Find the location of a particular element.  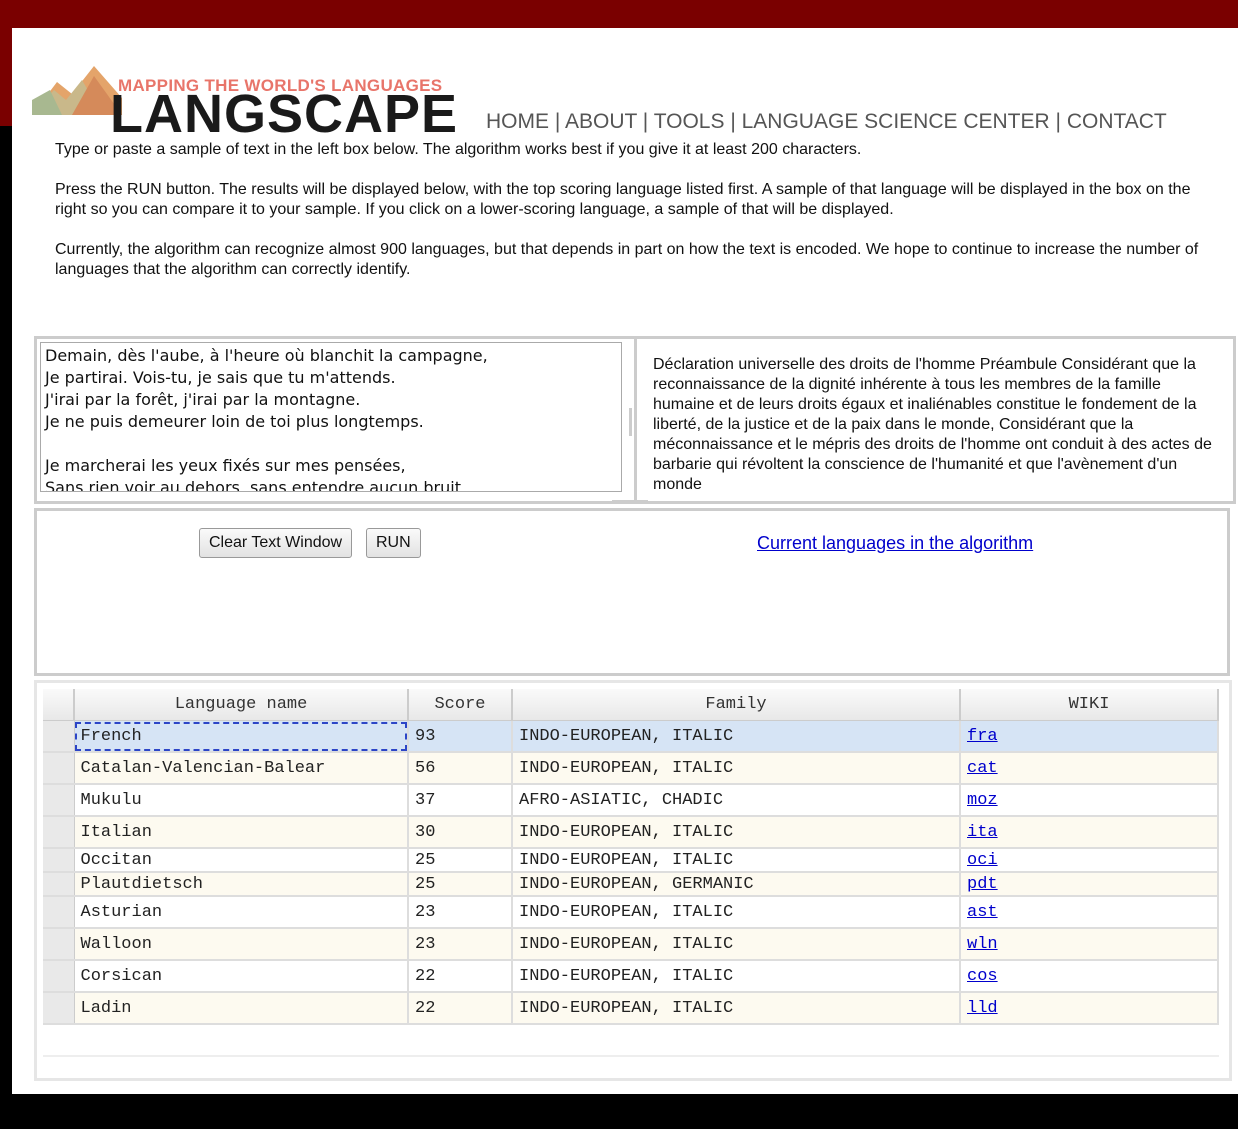

table-row: Plautdietsch 25 INDO-EUROPEAN, GERMANIC pdt is located at coordinates (631, 884).